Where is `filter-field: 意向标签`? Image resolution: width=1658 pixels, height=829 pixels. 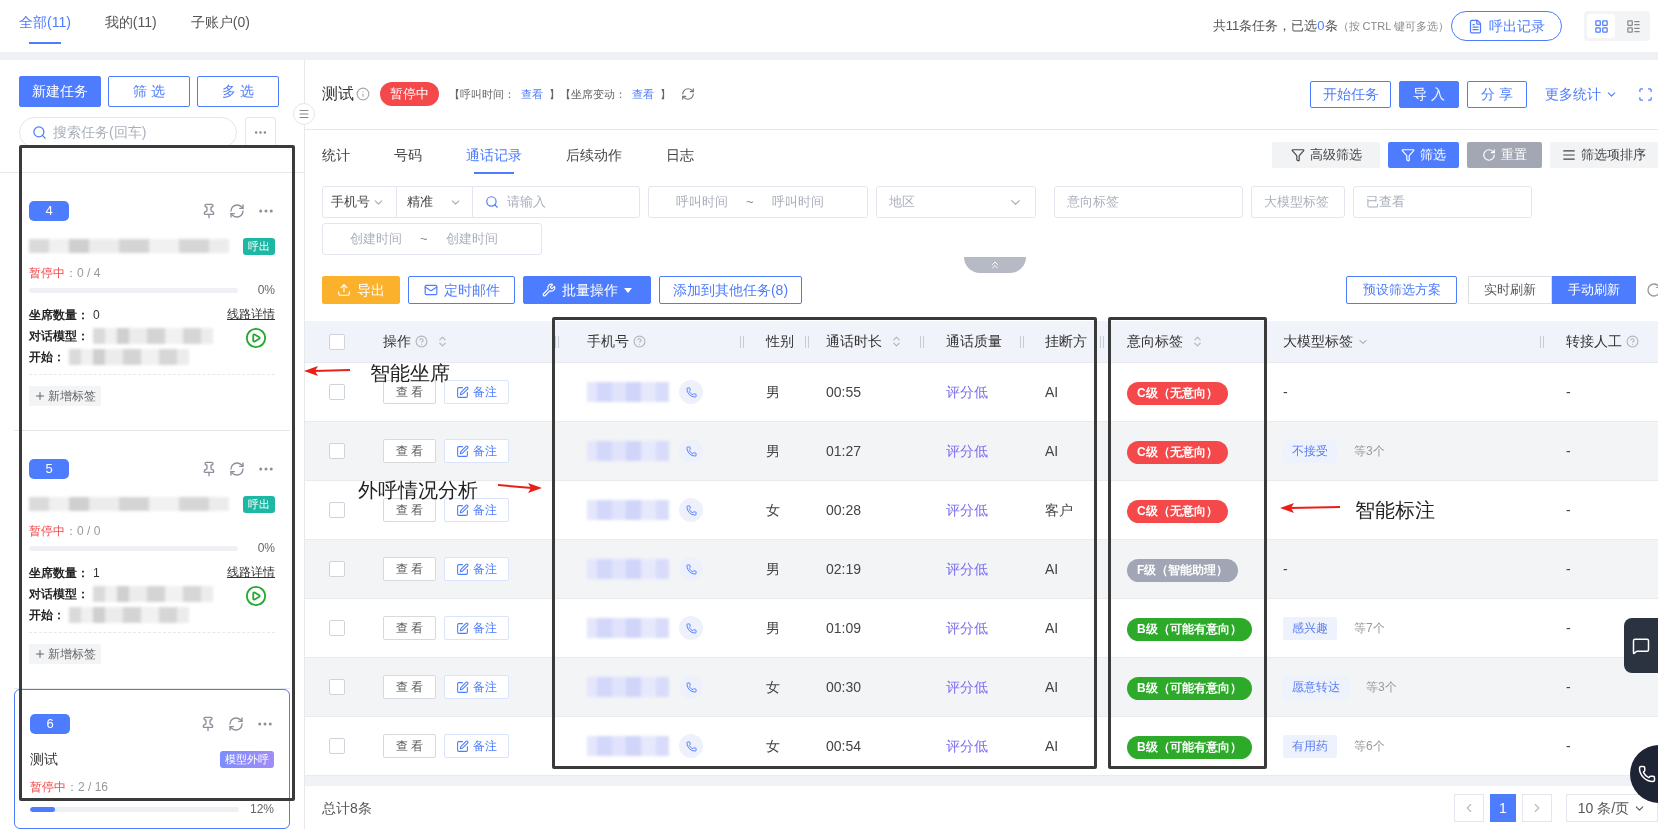 filter-field: 意向标签 is located at coordinates (1148, 202).